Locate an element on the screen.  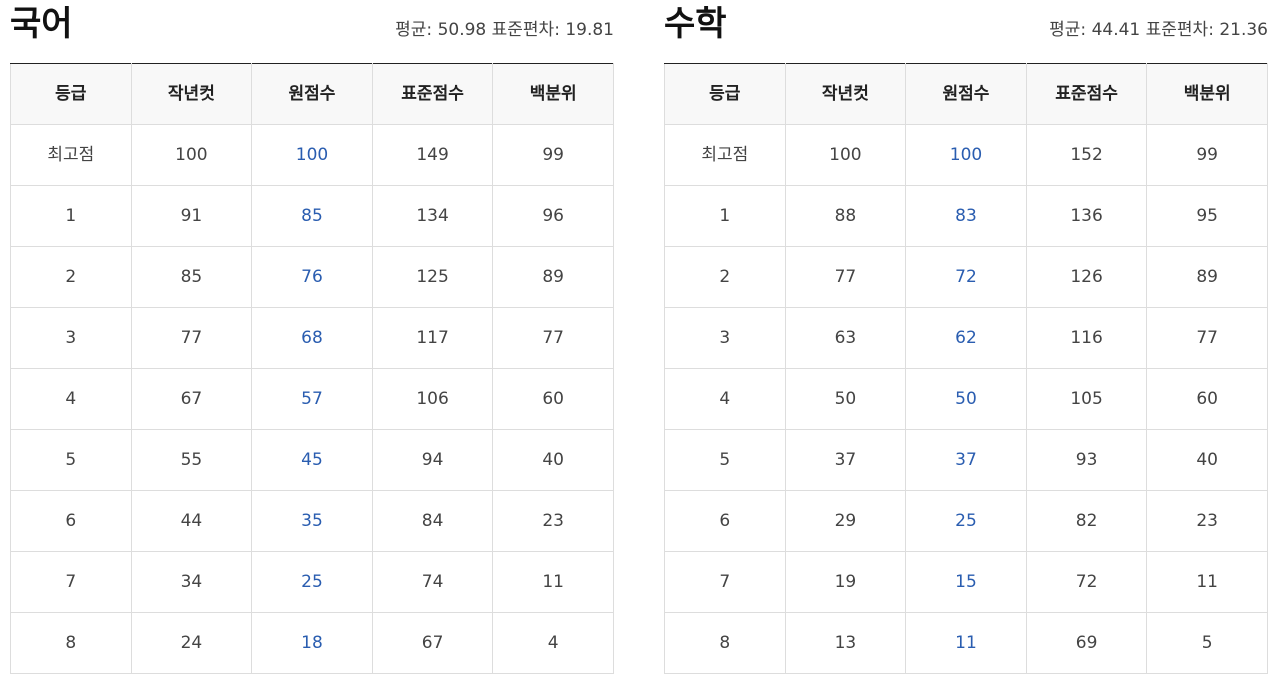
cell-standard-score: 105 is located at coordinates (1086, 399).